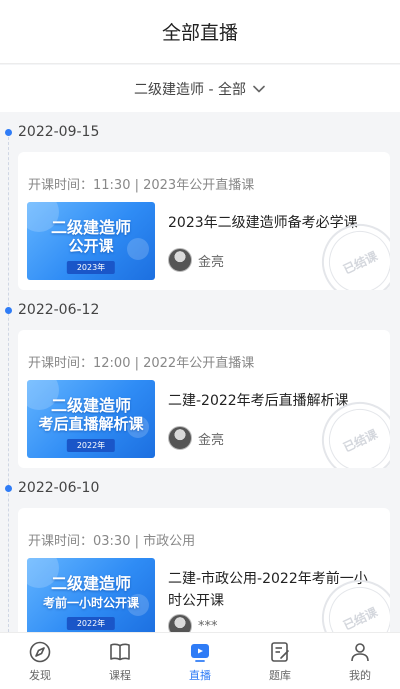 The image size is (400, 689). What do you see at coordinates (40, 651) in the screenshot?
I see `discover-icon` at bounding box center [40, 651].